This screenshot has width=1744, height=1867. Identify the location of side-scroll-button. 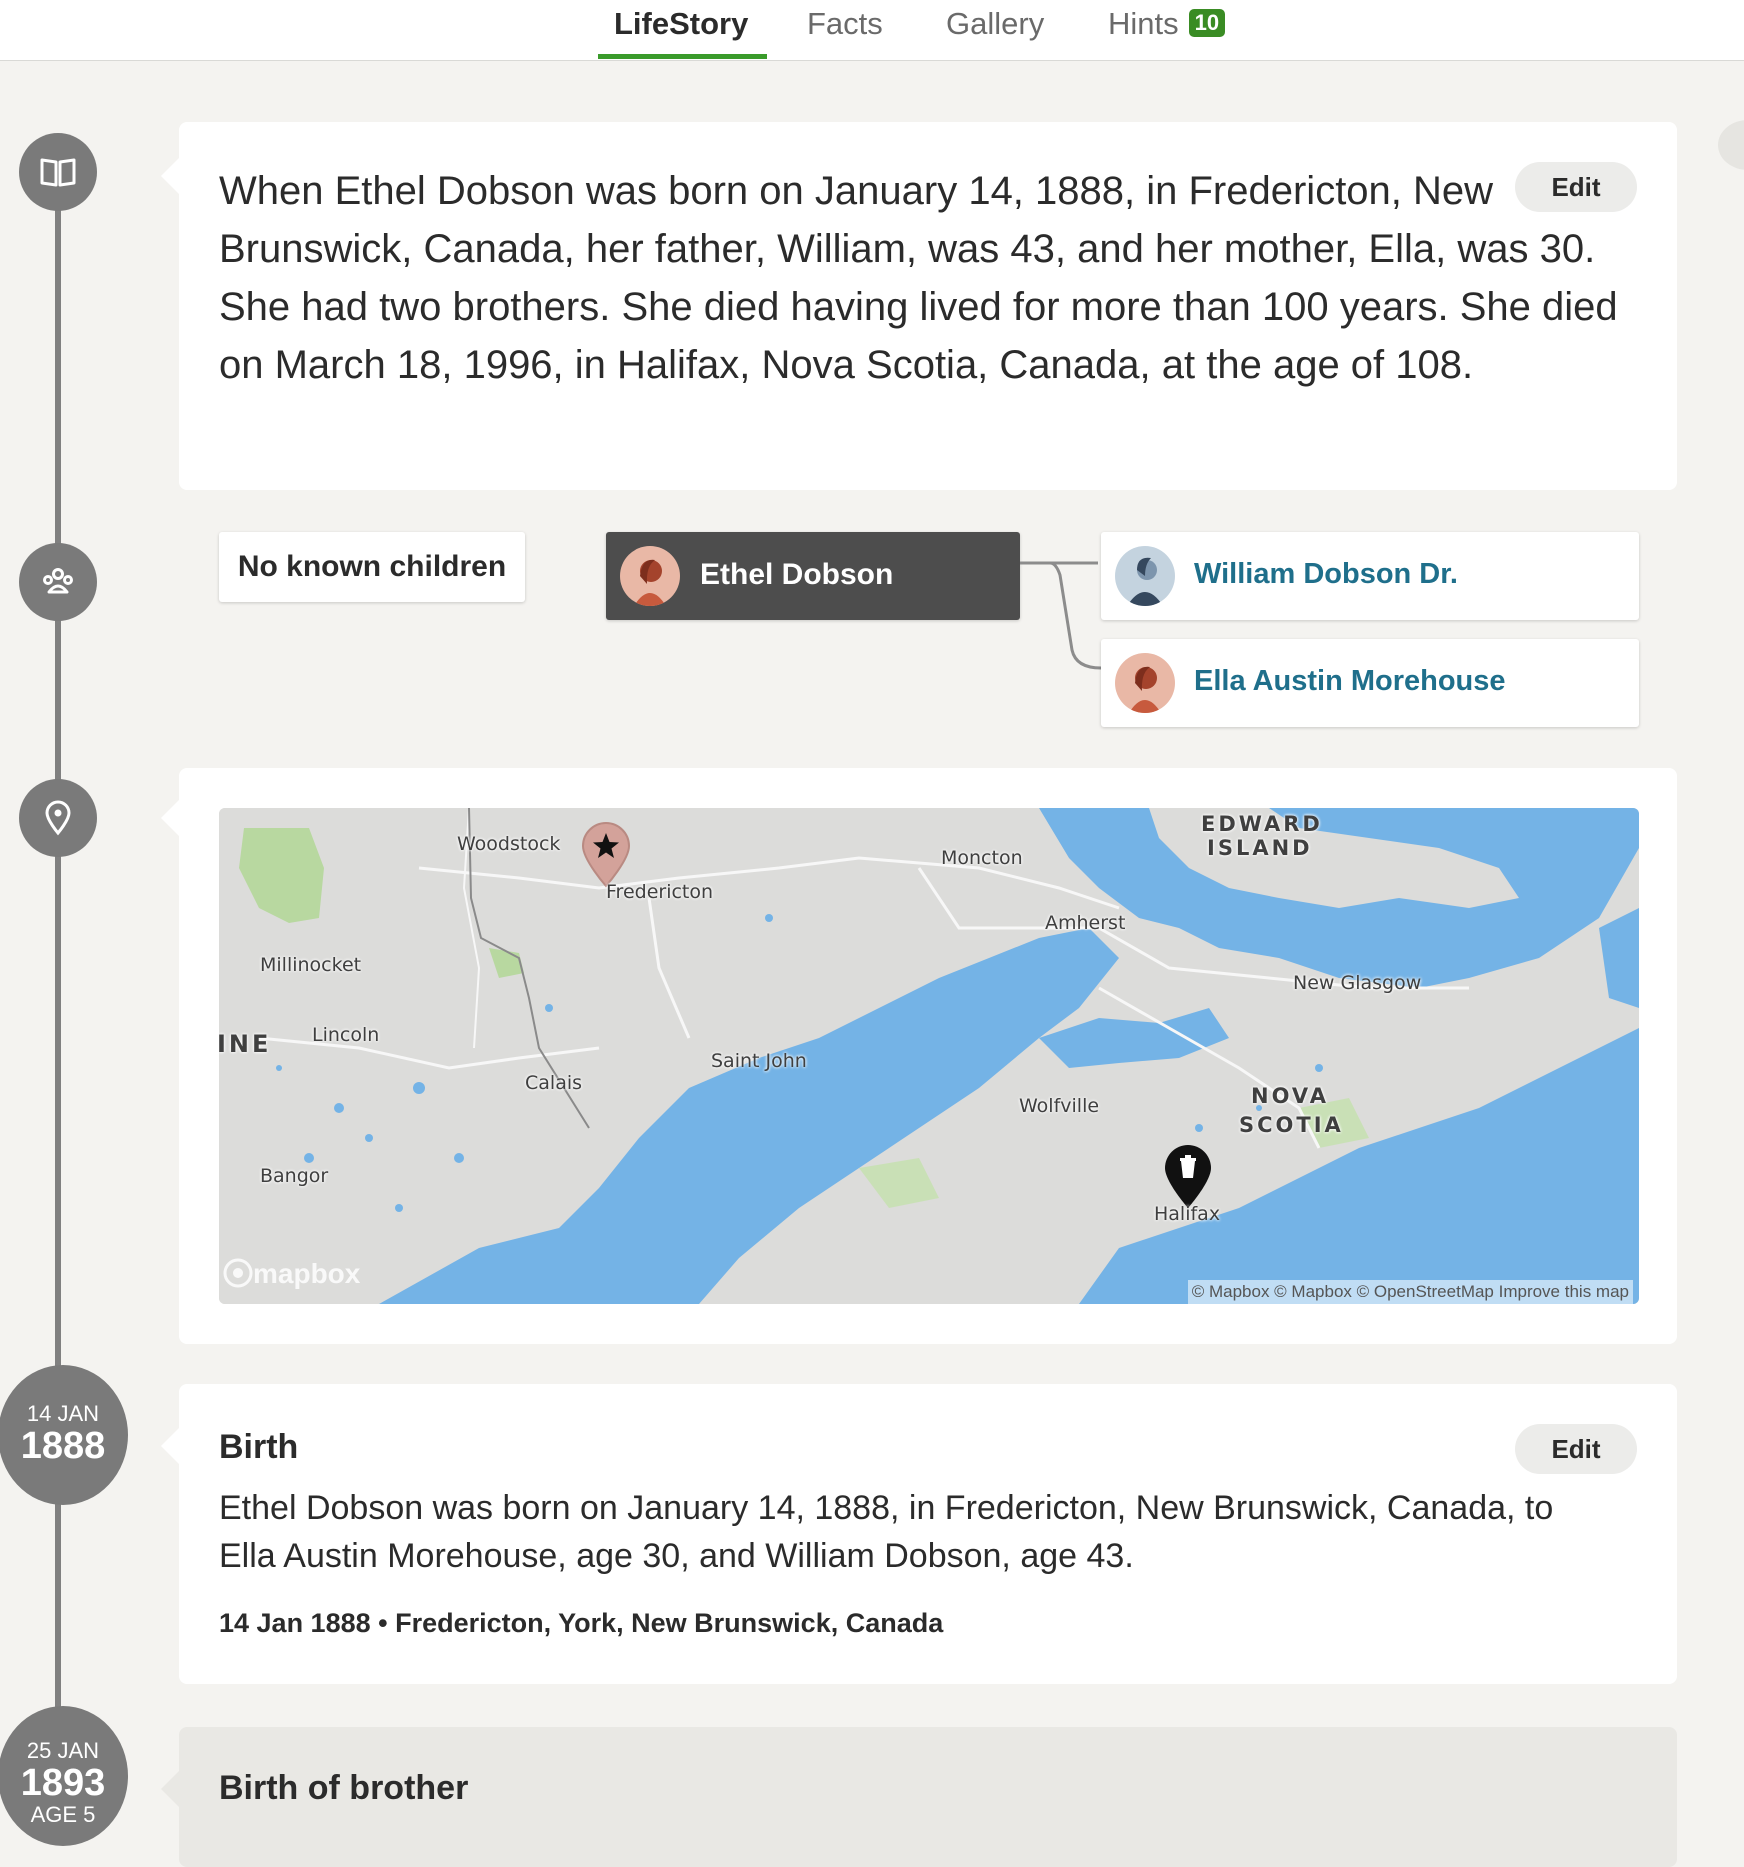
(1731, 145).